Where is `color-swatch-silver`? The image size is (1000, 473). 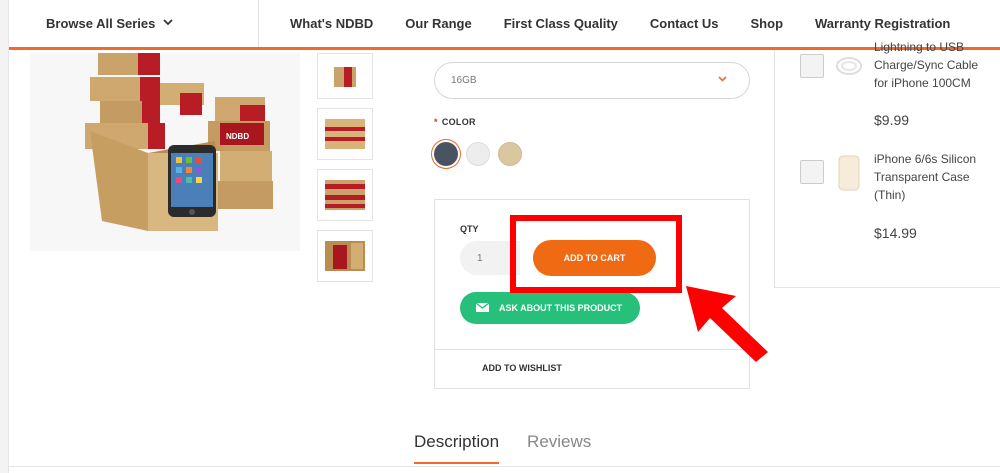 color-swatch-silver is located at coordinates (478, 154).